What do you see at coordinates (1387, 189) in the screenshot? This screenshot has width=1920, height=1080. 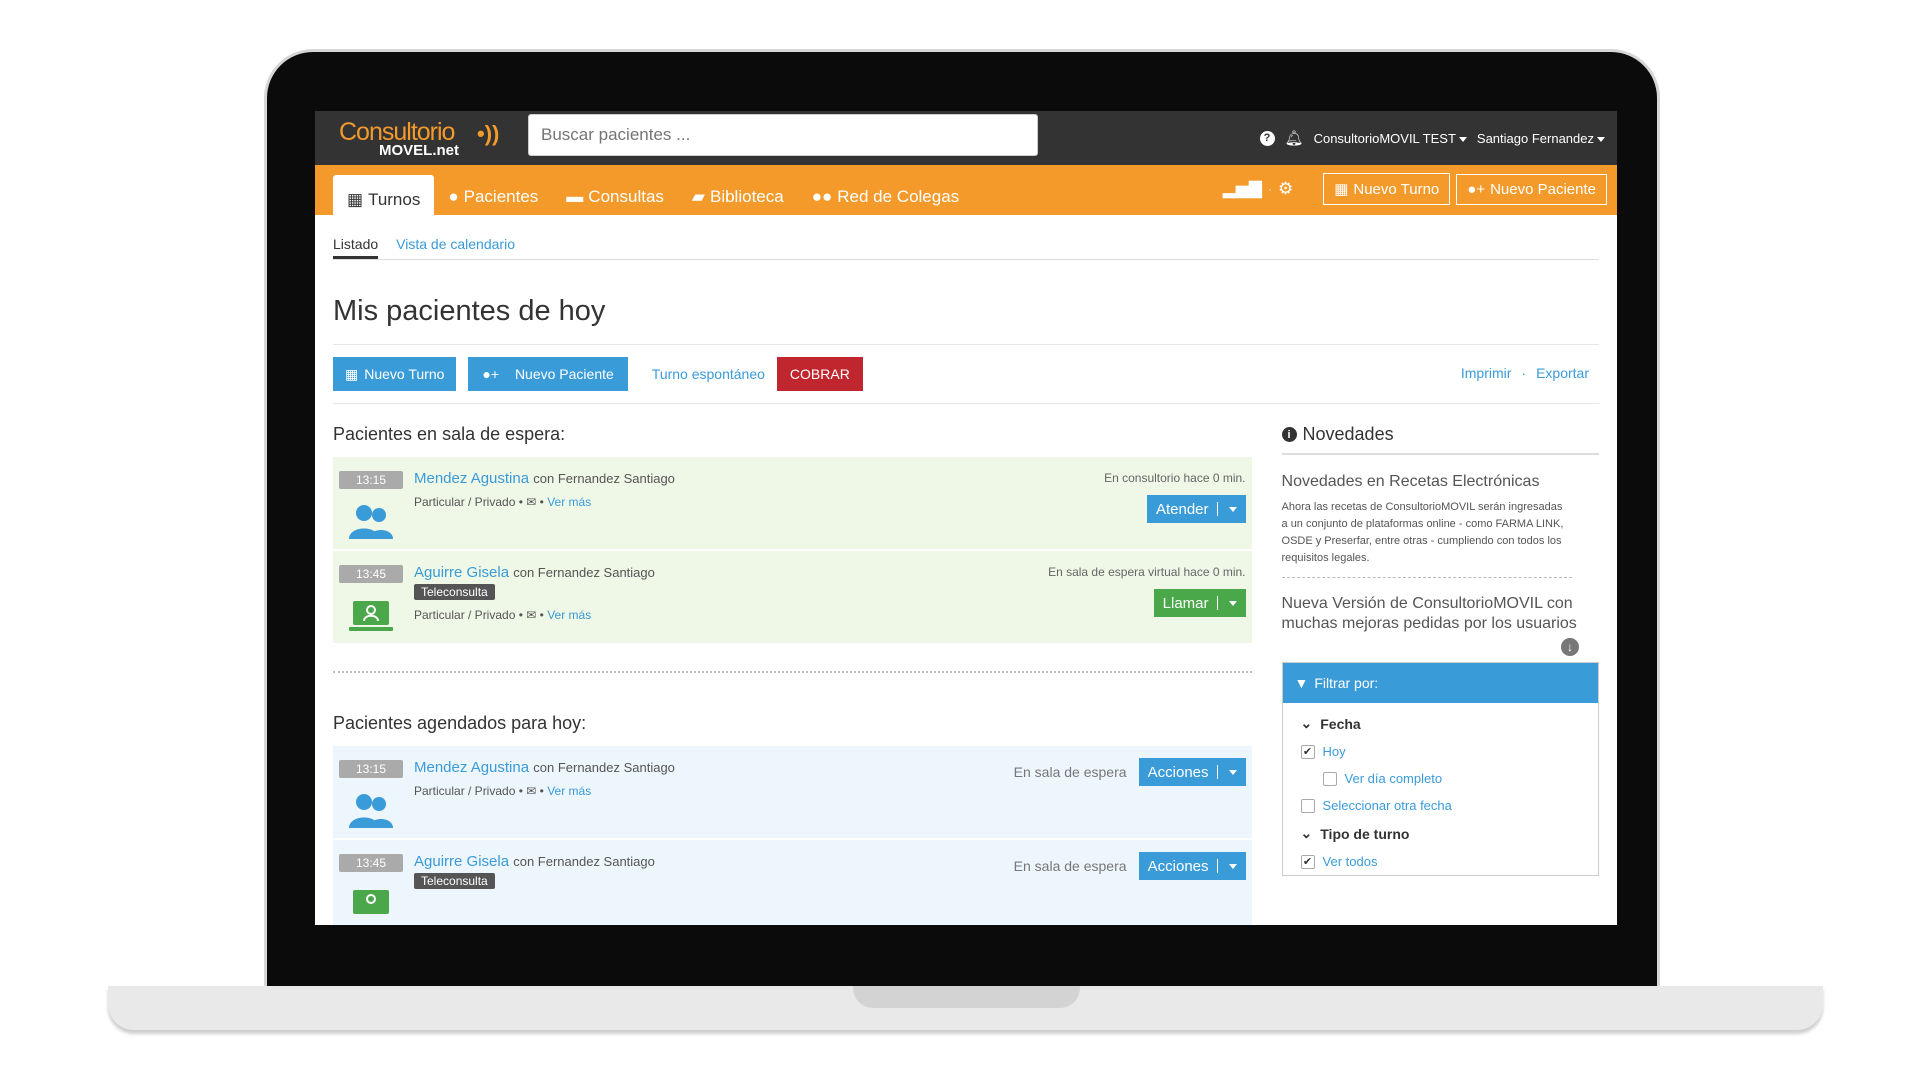 I see `nav-nuevo-turno-button: ▦ Nuevo Turno` at bounding box center [1387, 189].